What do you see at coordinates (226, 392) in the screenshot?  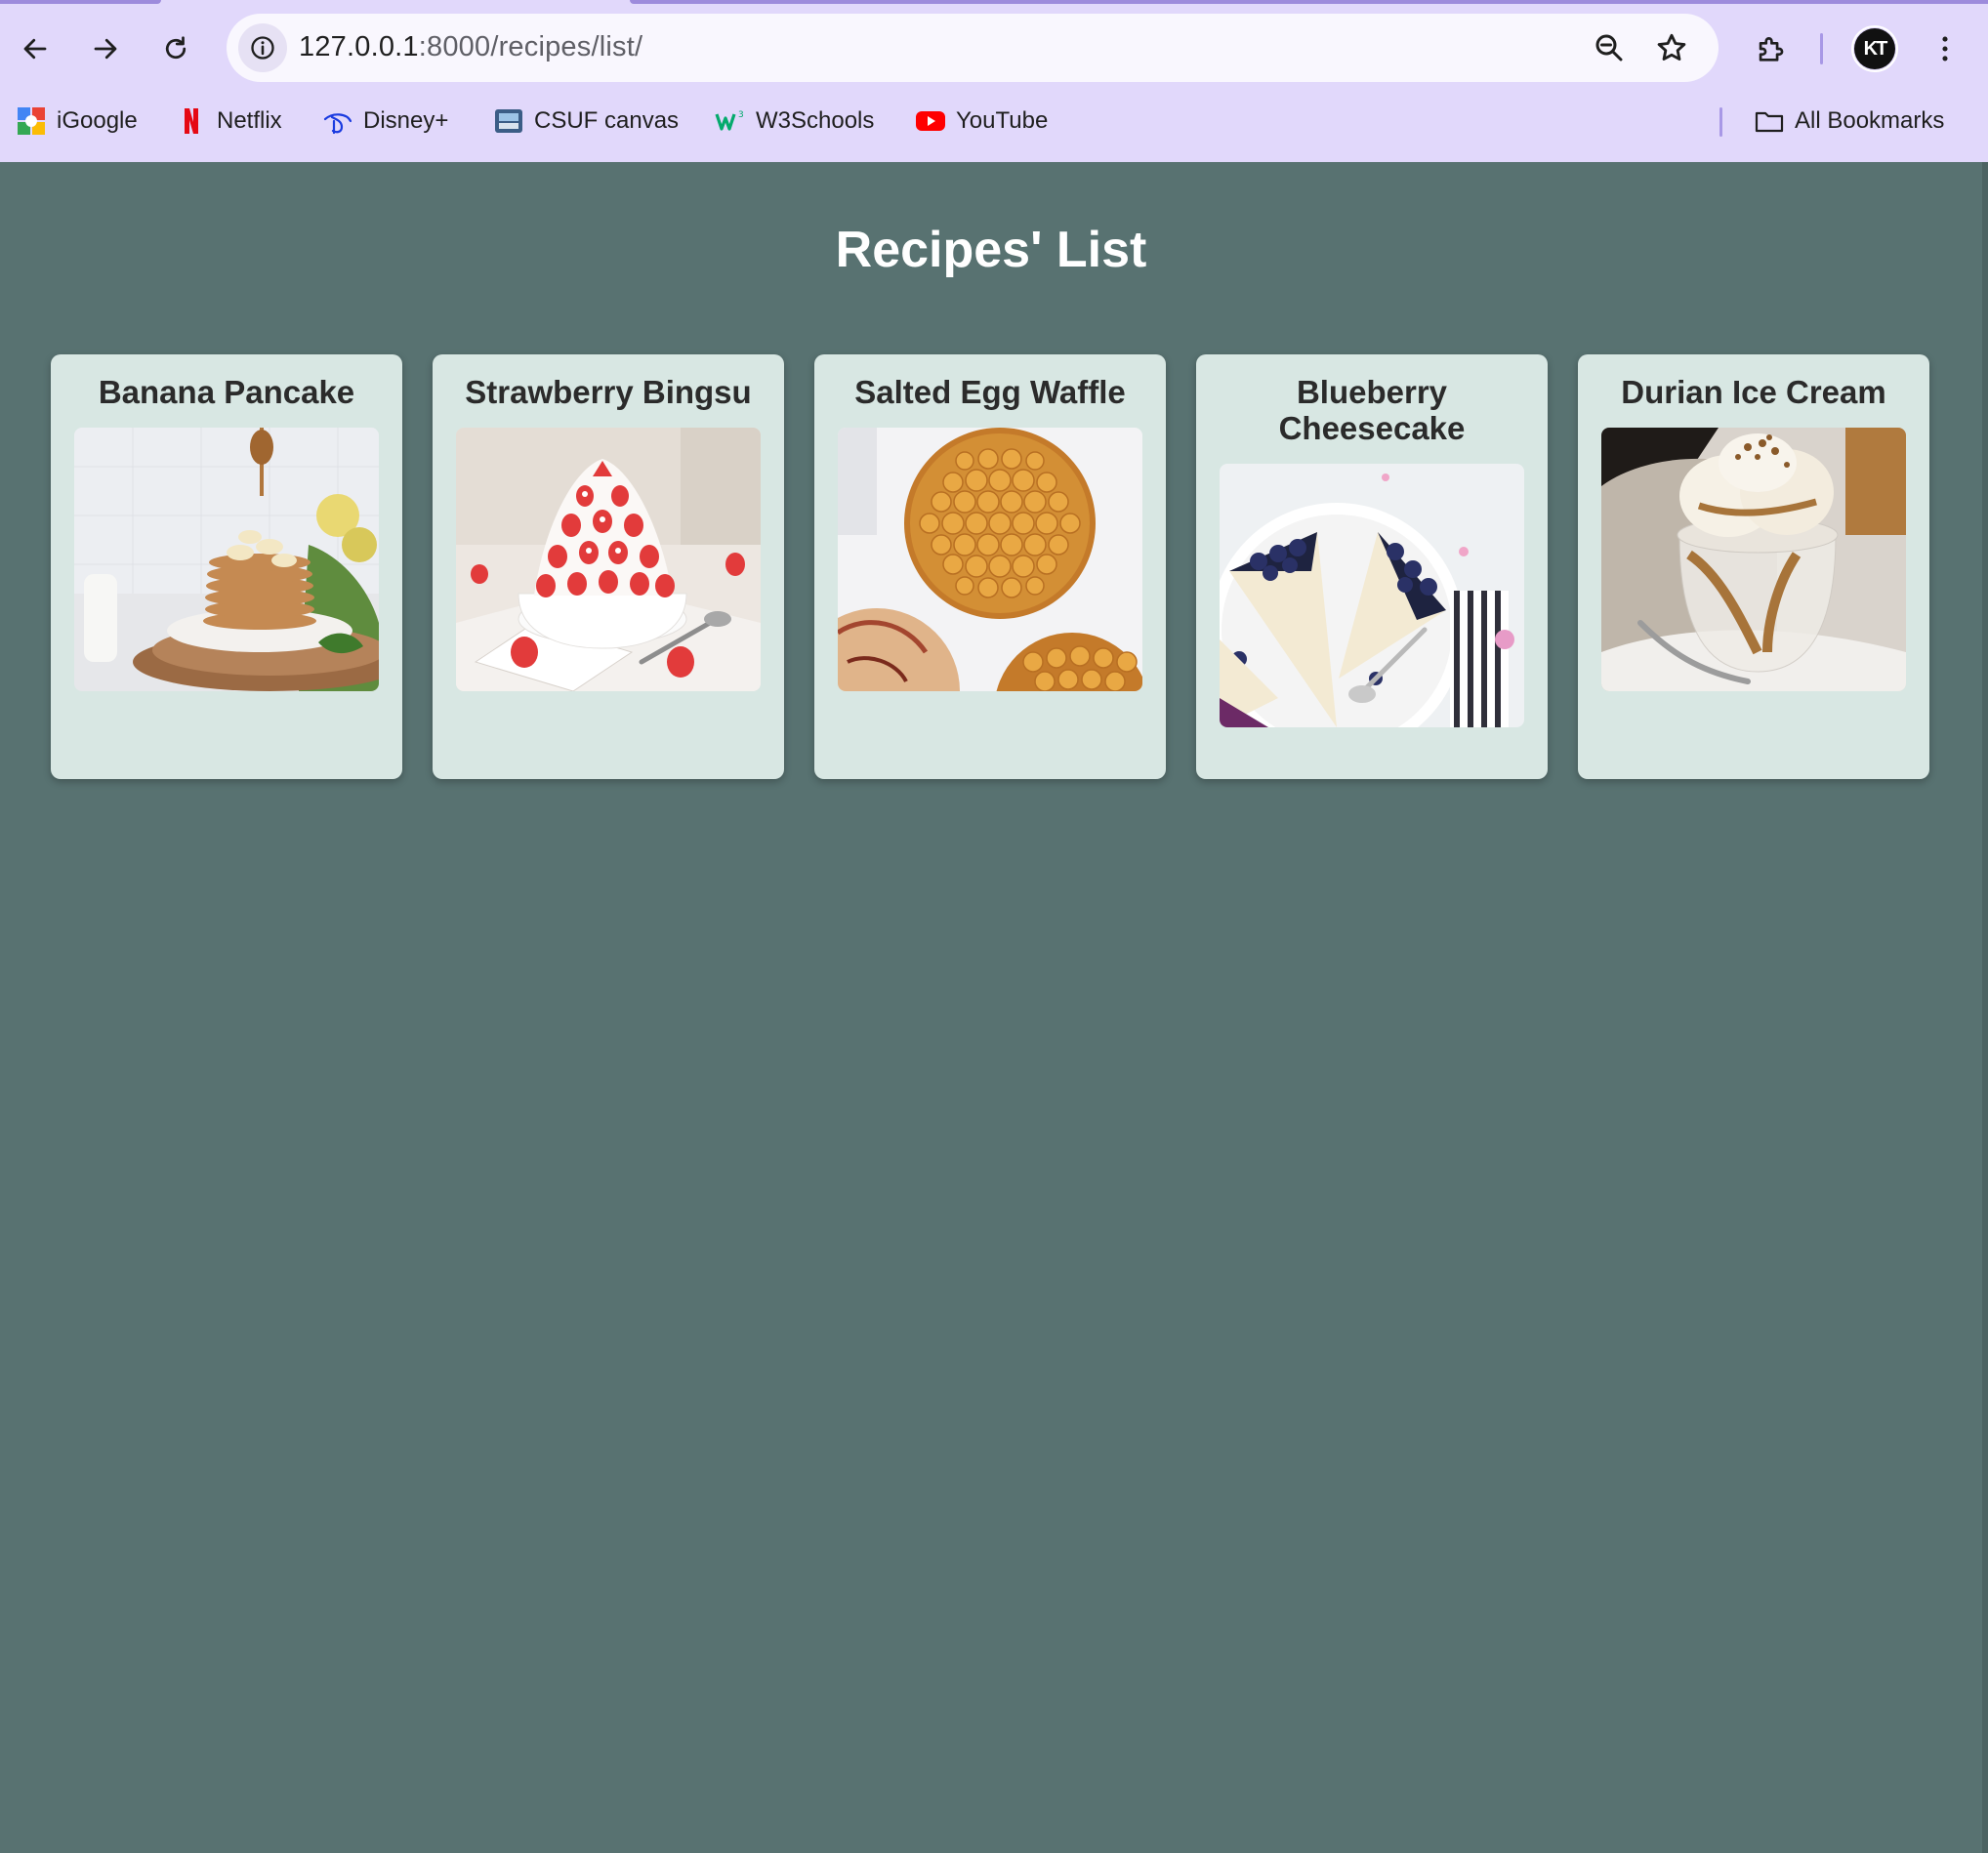 I see `recipe-title: Banana Pancake` at bounding box center [226, 392].